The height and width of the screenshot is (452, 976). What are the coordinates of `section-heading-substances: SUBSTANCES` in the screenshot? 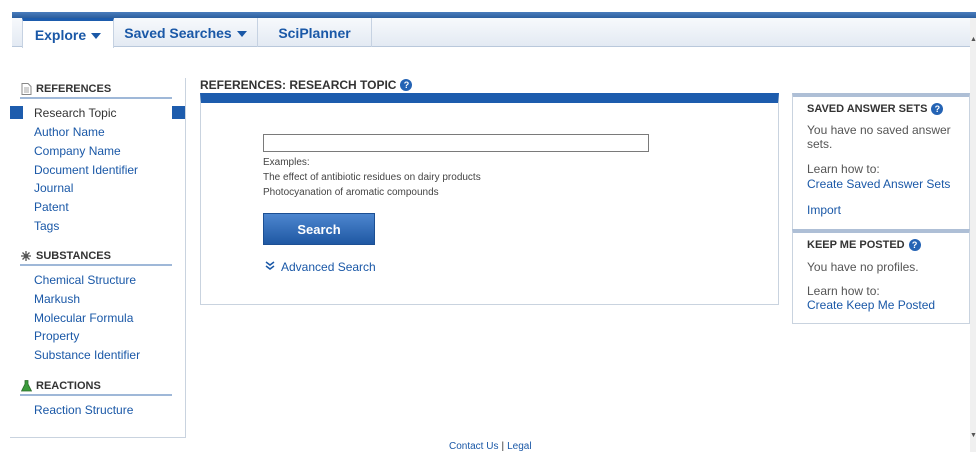 It's located at (96, 258).